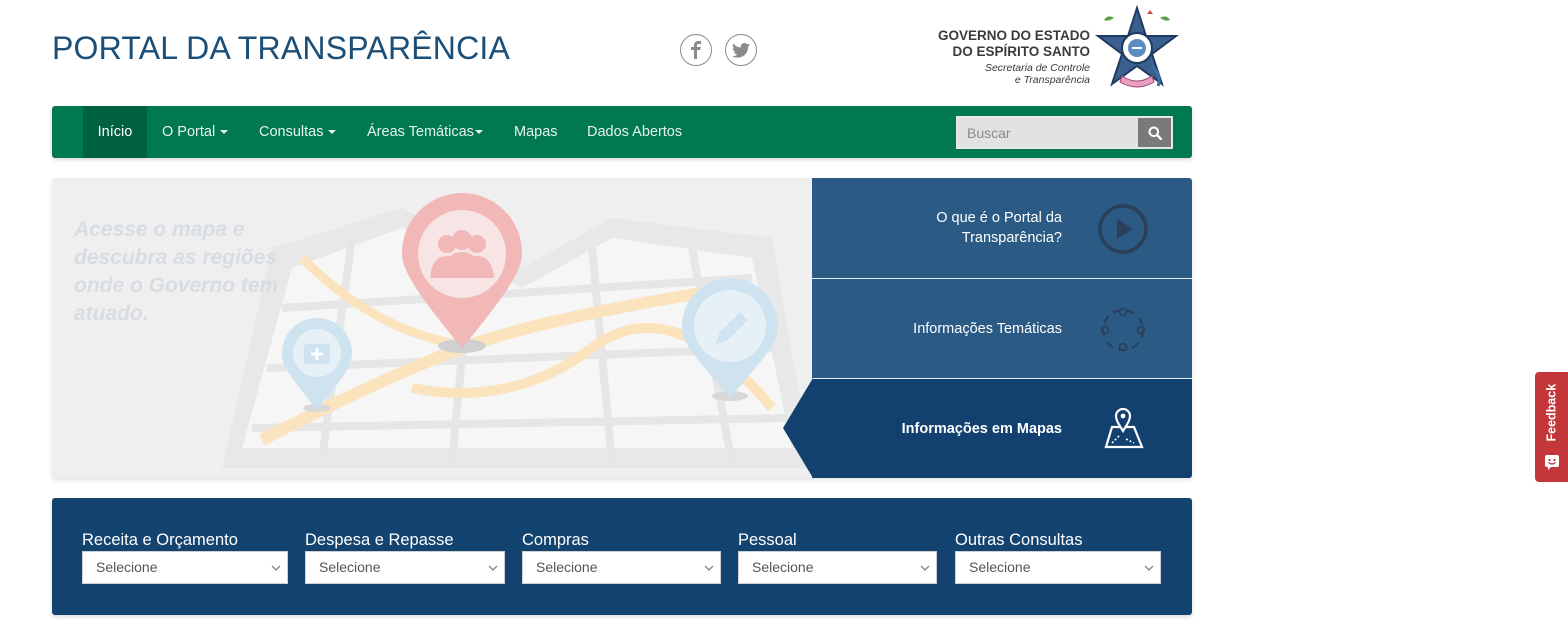 This screenshot has width=1568, height=623. I want to click on panel-item-informacoes-tematicas: Informações Temáticas, so click(1002, 328).